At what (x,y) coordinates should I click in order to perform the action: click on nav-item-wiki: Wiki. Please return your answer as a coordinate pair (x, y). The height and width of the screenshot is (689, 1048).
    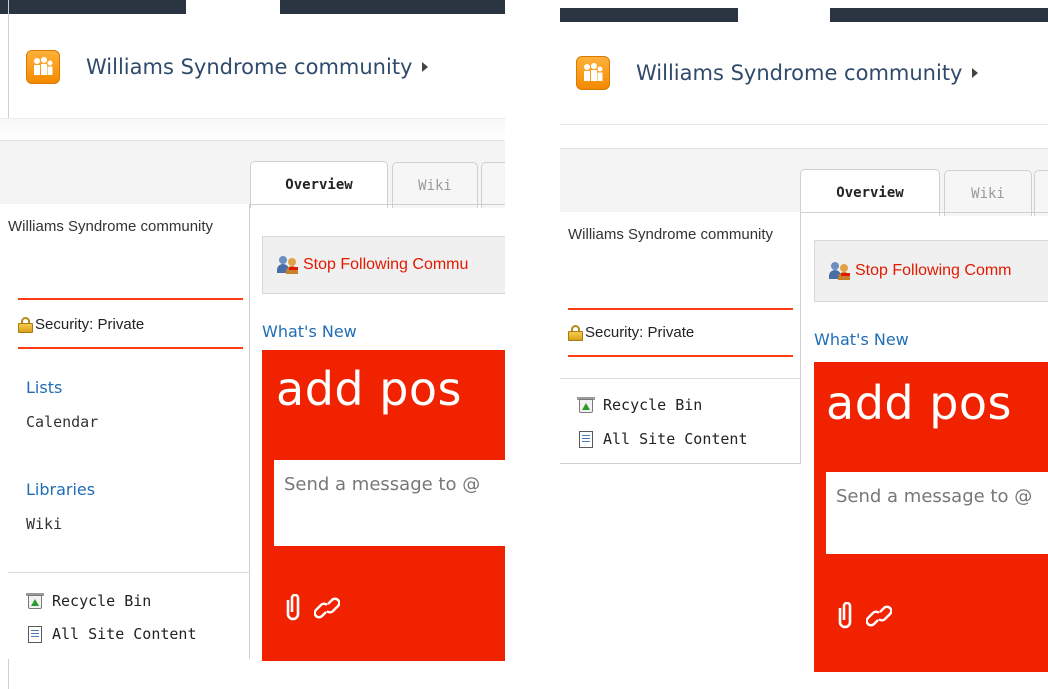
    Looking at the image, I should click on (44, 524).